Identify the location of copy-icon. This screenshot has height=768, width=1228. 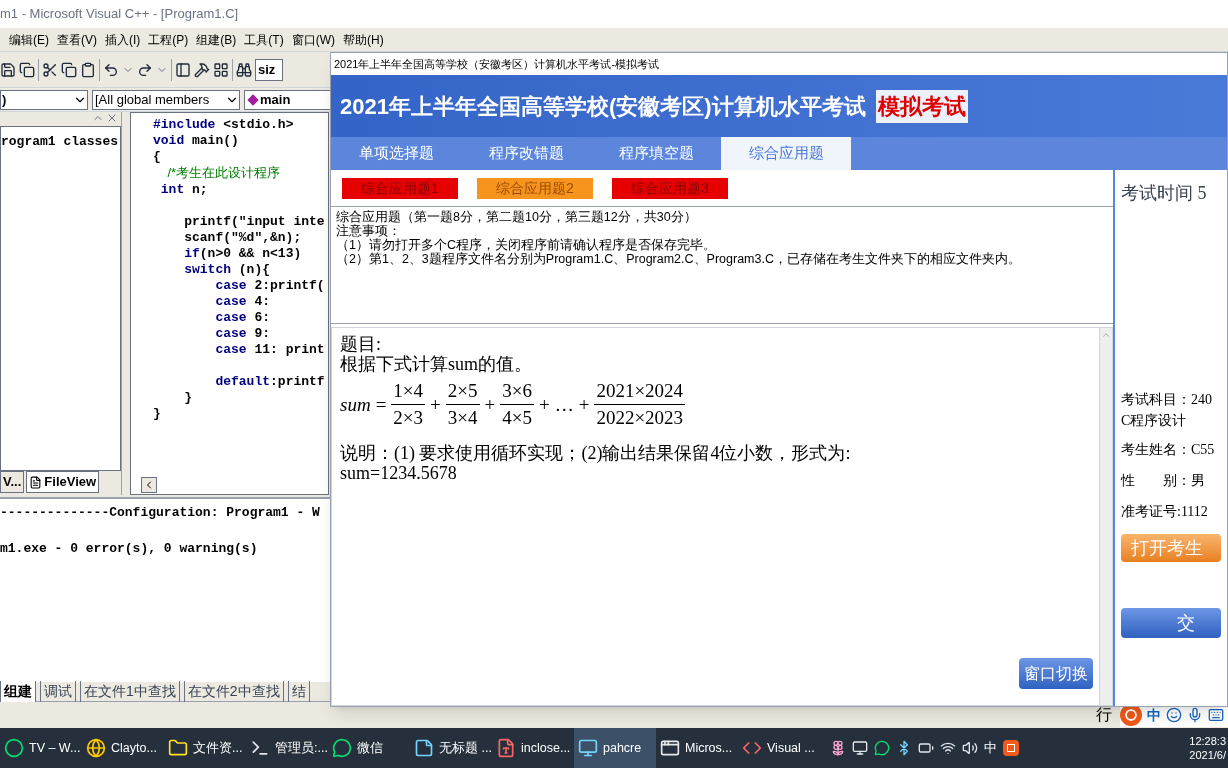
(69, 69).